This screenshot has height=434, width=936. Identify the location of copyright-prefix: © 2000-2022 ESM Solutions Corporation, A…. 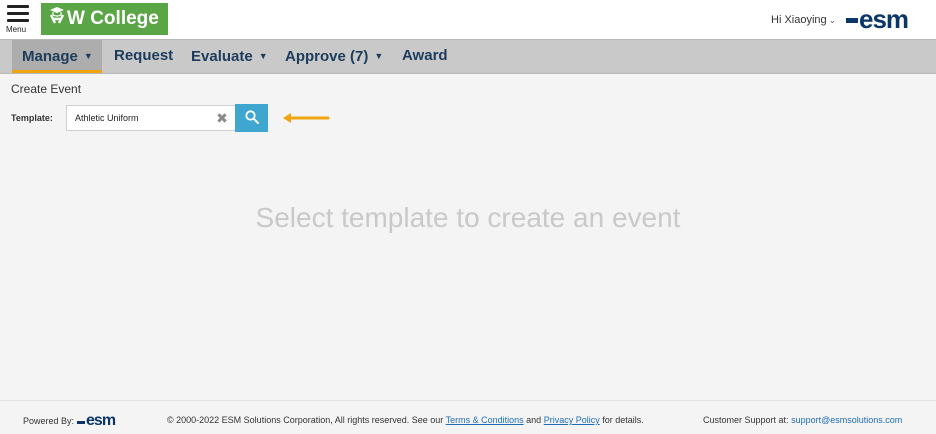
(305, 420).